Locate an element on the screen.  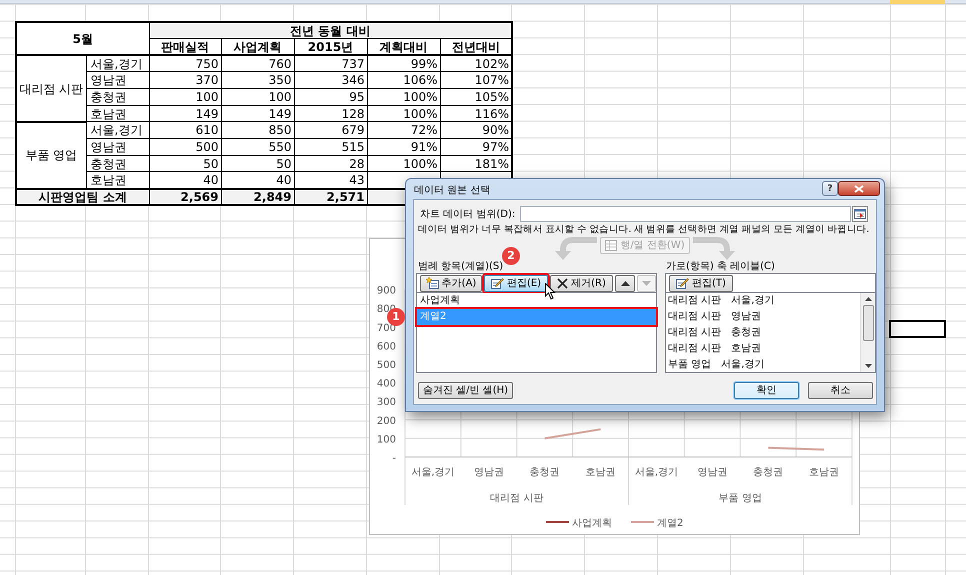
range-field is located at coordinates (685, 214).